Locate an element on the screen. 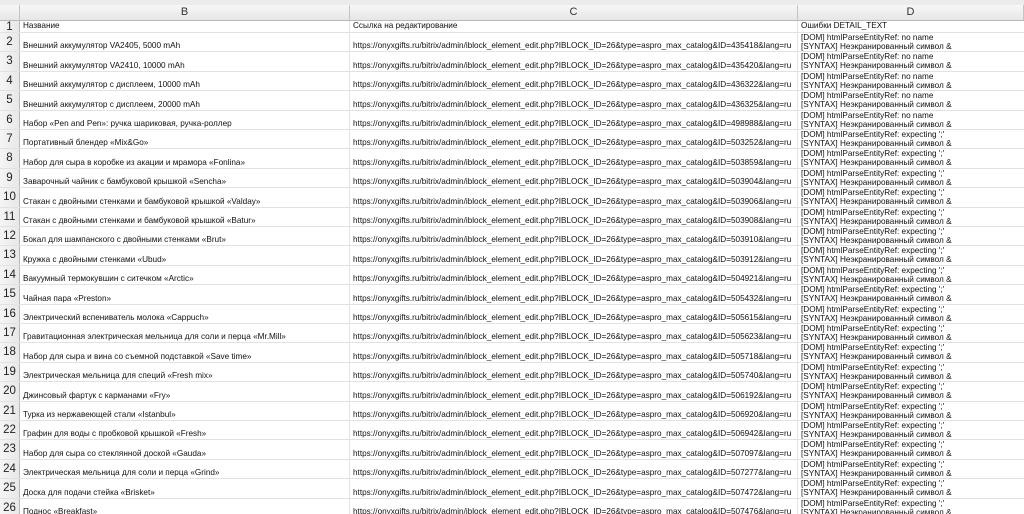 The width and height of the screenshot is (1024, 514). row-number: 9 is located at coordinates (10, 178).